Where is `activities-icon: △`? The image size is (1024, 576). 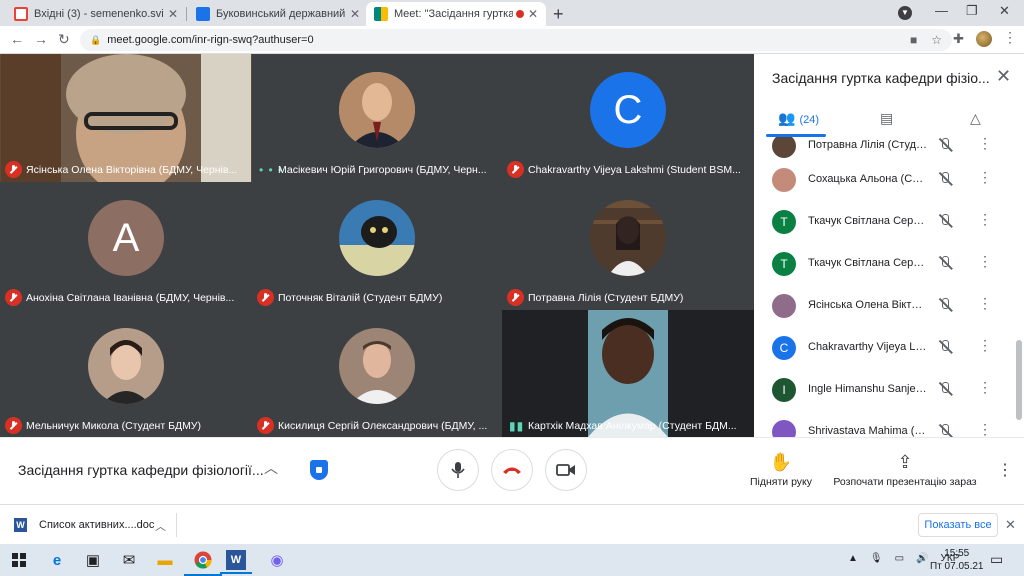 activities-icon: △ is located at coordinates (975, 118).